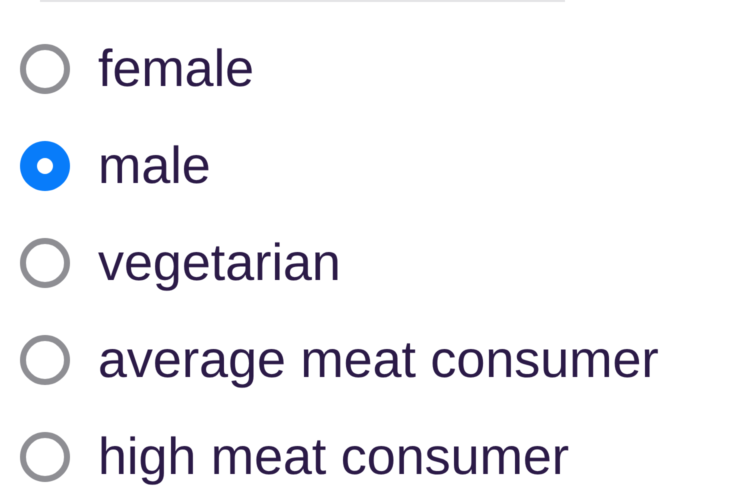 This screenshot has width=738, height=491. Describe the element at coordinates (154, 166) in the screenshot. I see `option-label: male` at that location.